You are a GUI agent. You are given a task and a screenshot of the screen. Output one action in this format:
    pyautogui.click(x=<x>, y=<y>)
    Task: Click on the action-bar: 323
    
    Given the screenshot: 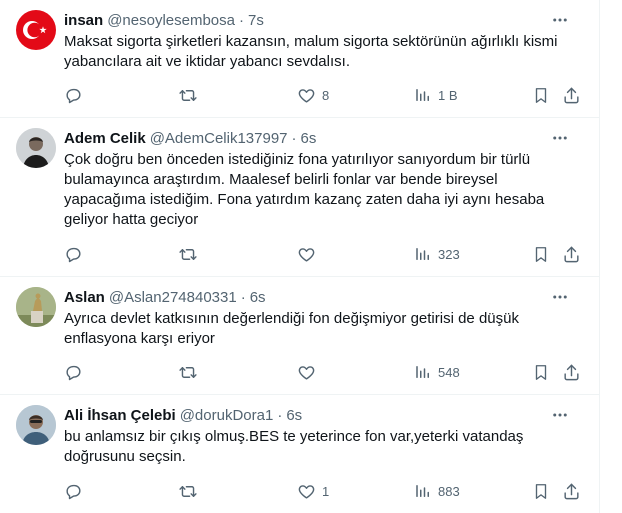 What is the action you would take?
    pyautogui.click(x=324, y=254)
    